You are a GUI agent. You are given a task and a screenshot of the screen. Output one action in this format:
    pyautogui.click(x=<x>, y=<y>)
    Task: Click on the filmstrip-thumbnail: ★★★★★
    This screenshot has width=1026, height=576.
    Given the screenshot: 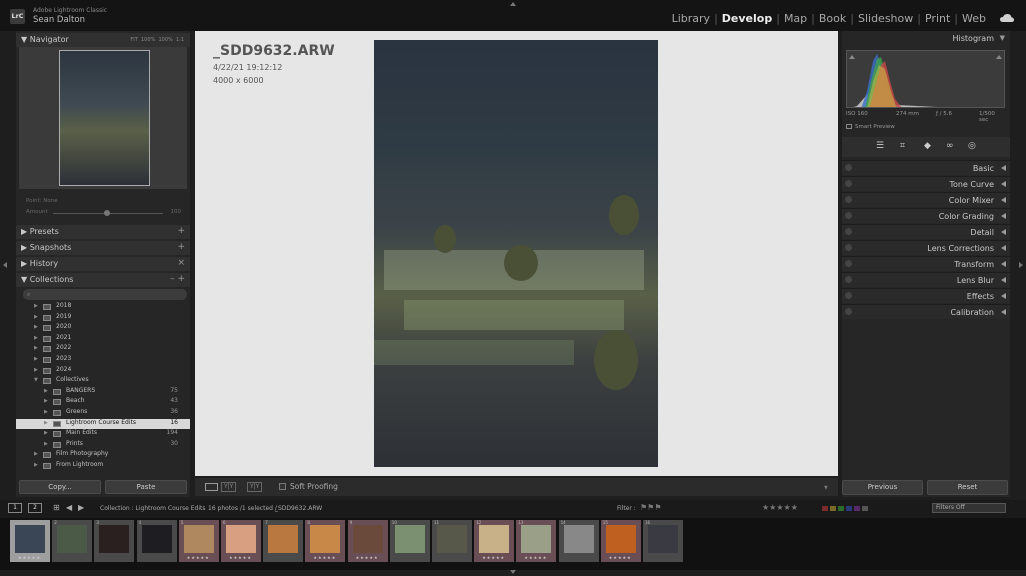 What is the action you would take?
    pyautogui.click(x=30, y=541)
    